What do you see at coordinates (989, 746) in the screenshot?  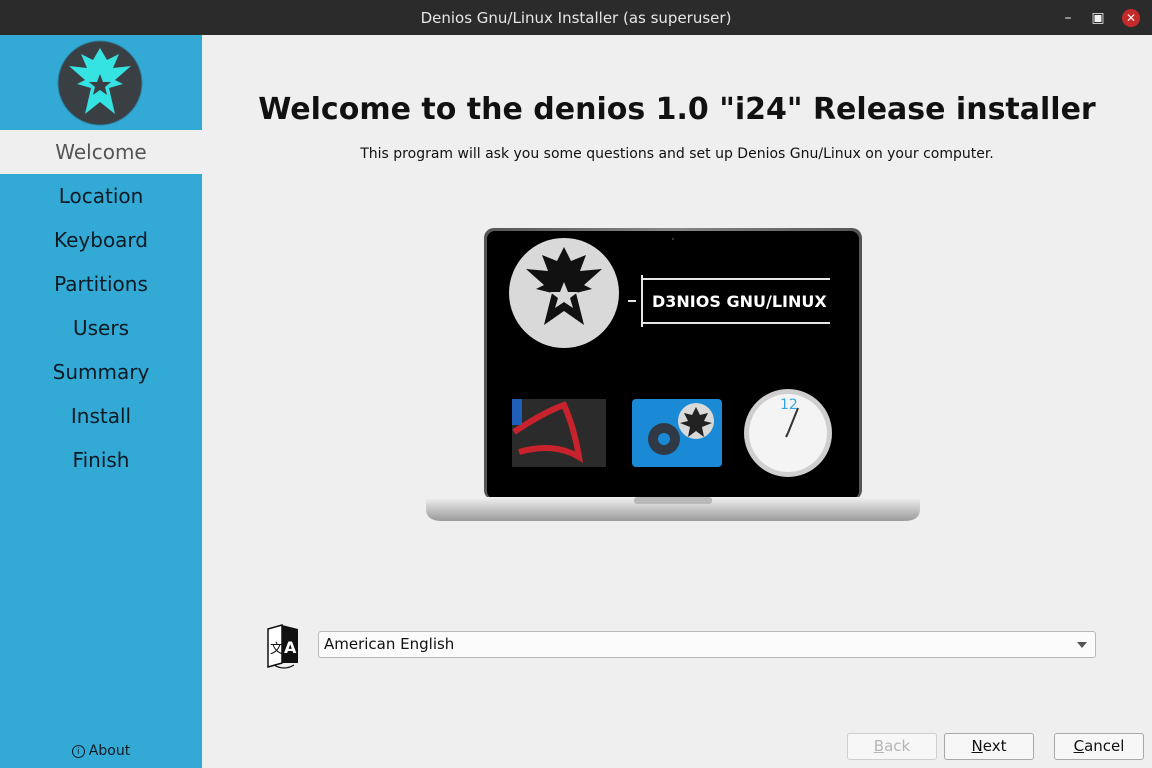 I see `next-button: Next` at bounding box center [989, 746].